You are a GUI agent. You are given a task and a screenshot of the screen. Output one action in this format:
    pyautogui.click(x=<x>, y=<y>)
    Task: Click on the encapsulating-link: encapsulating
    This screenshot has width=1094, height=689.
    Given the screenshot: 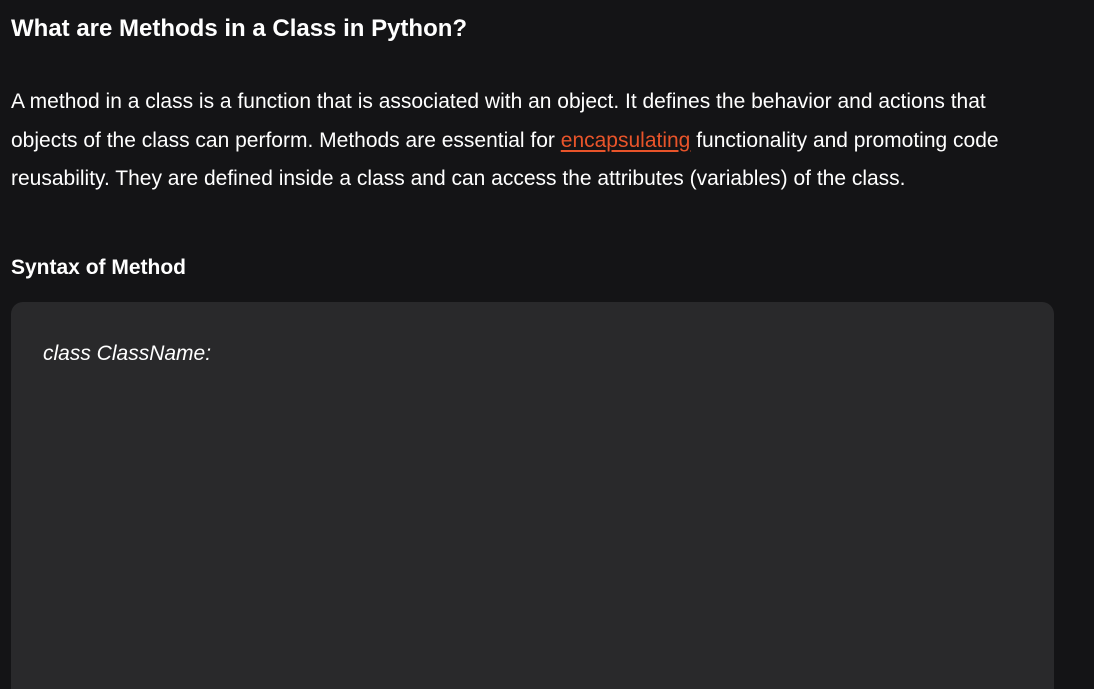 What is the action you would take?
    pyautogui.click(x=626, y=140)
    